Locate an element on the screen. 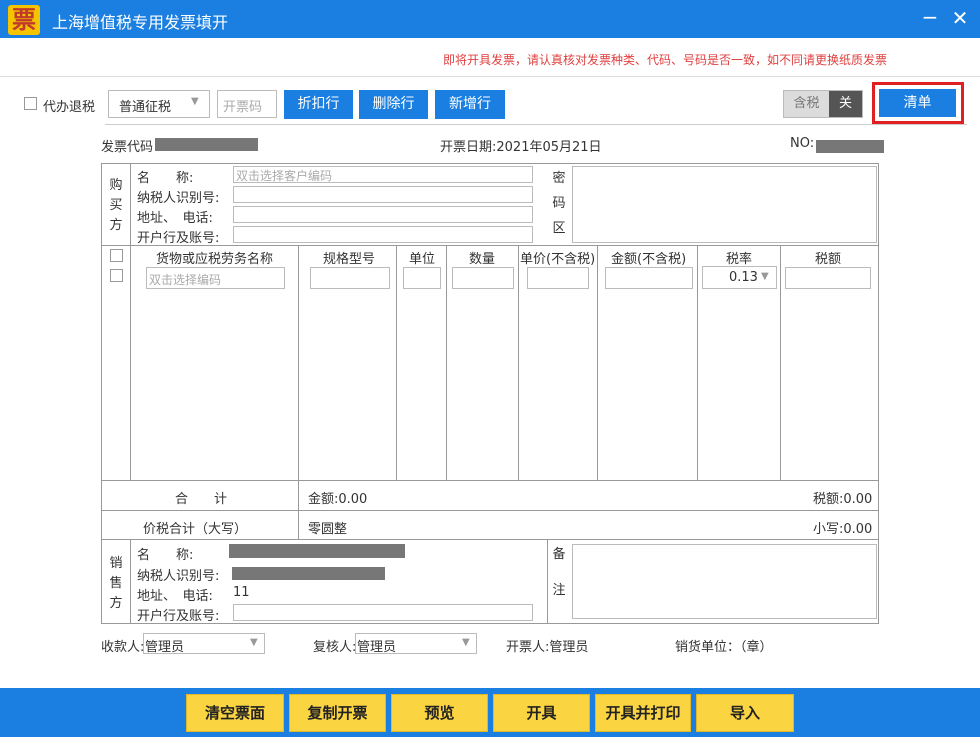 Image resolution: width=980 pixels, height=737 pixels. payee-label: 收款人: is located at coordinates (123, 647).